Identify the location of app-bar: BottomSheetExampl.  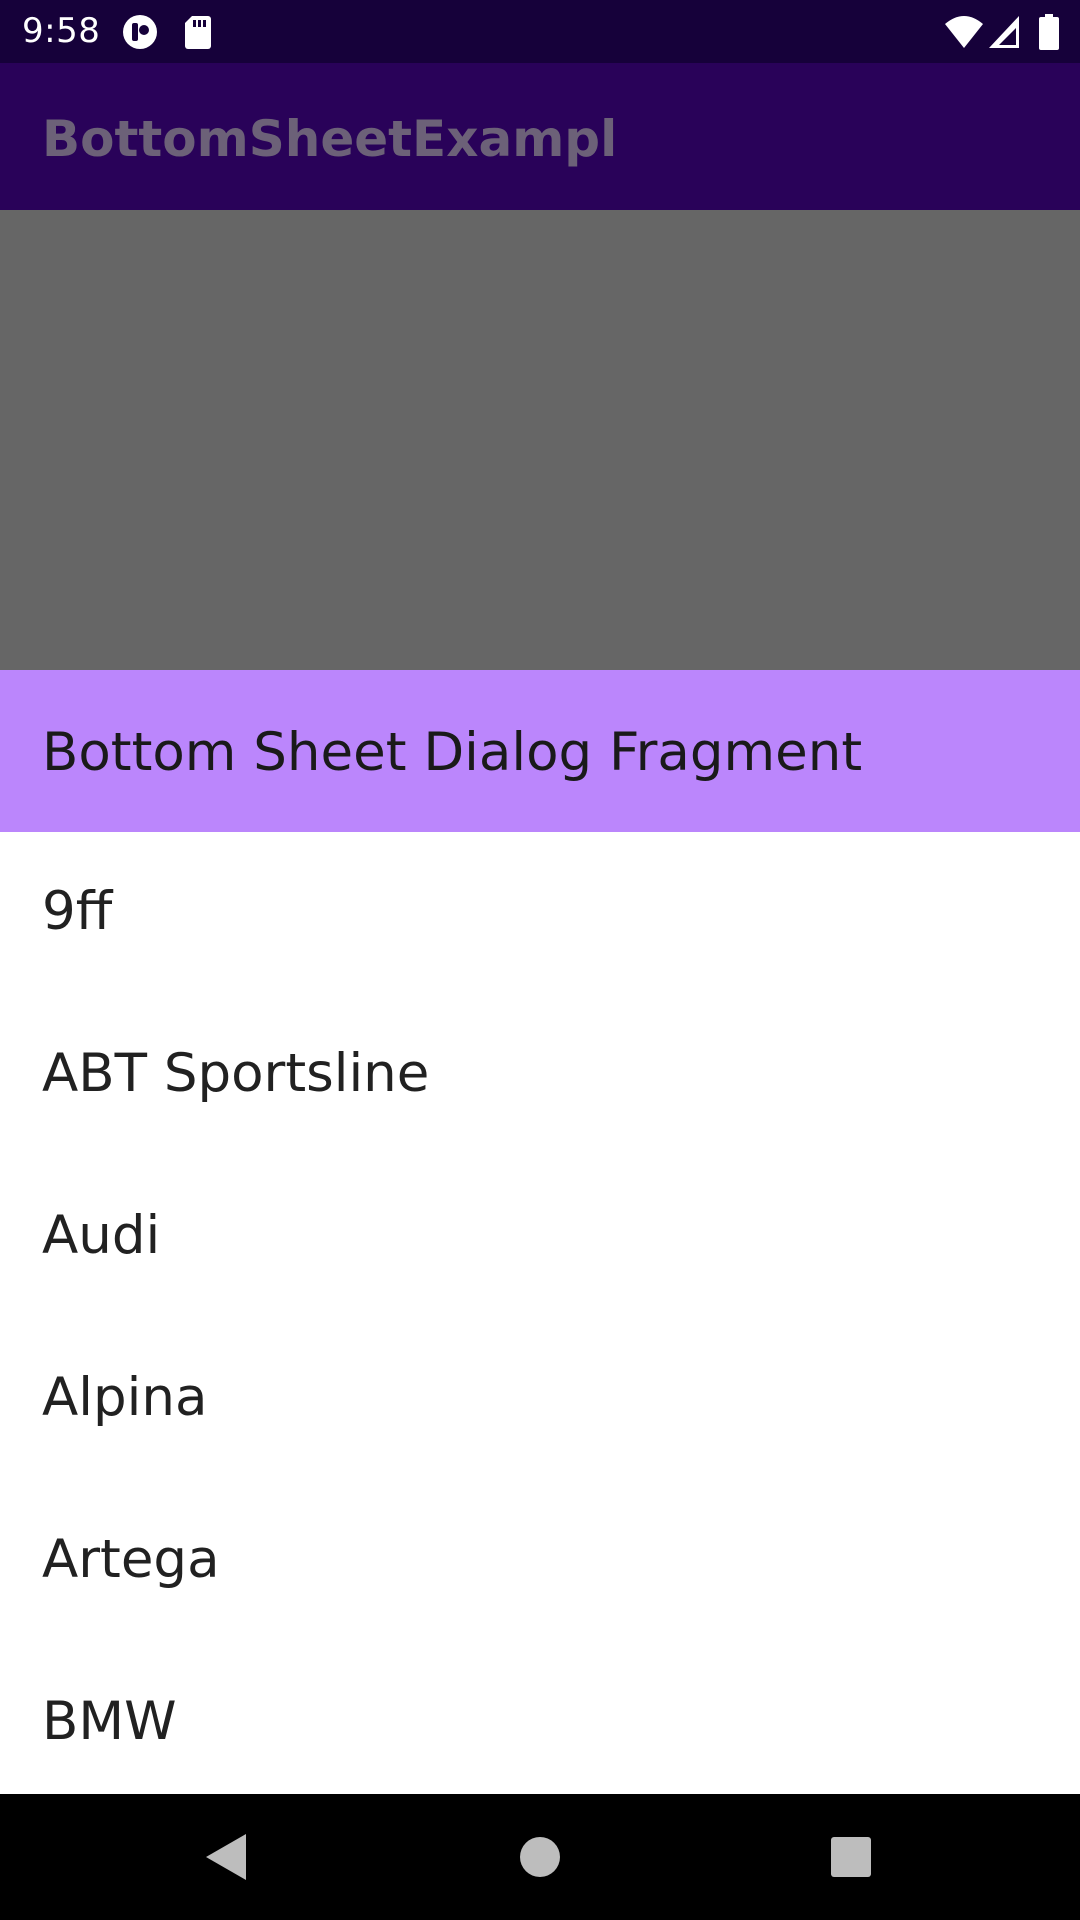
(540, 136).